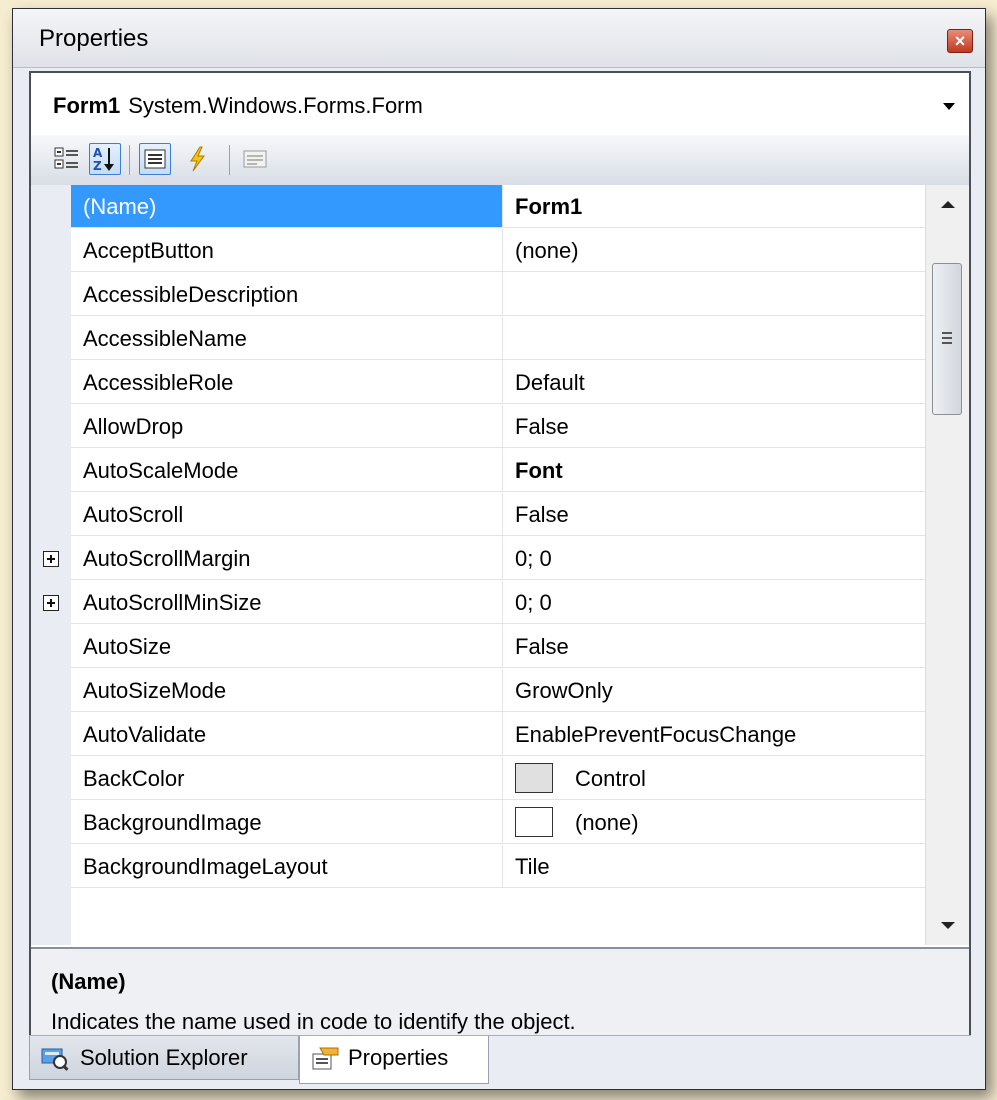 This screenshot has width=997, height=1100. I want to click on property-row: AutoScrollMinSize 0; 0, so click(478, 603).